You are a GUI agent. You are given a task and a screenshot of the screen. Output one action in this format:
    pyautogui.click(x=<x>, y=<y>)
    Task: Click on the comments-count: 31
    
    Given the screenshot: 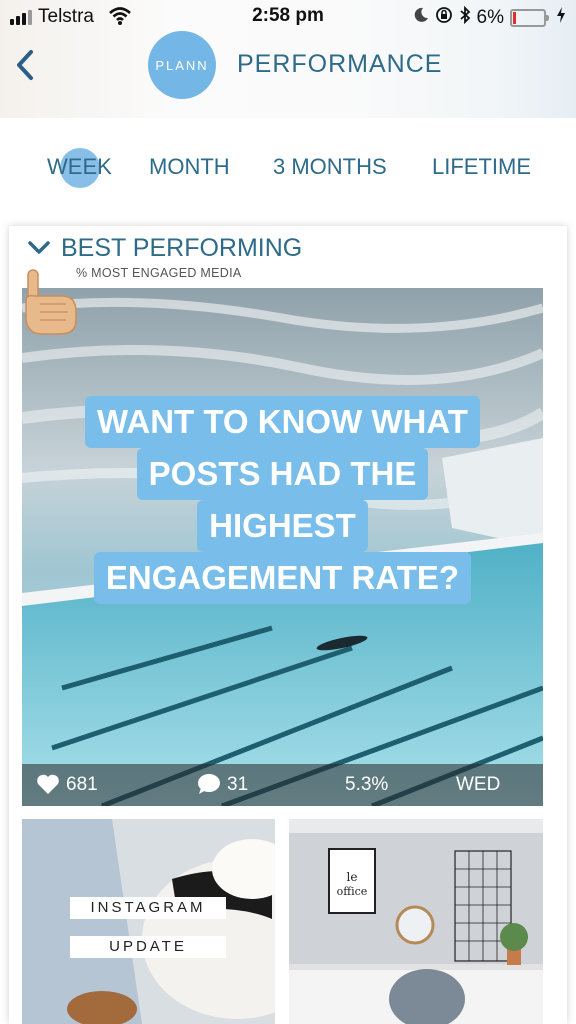 What is the action you would take?
    pyautogui.click(x=238, y=784)
    